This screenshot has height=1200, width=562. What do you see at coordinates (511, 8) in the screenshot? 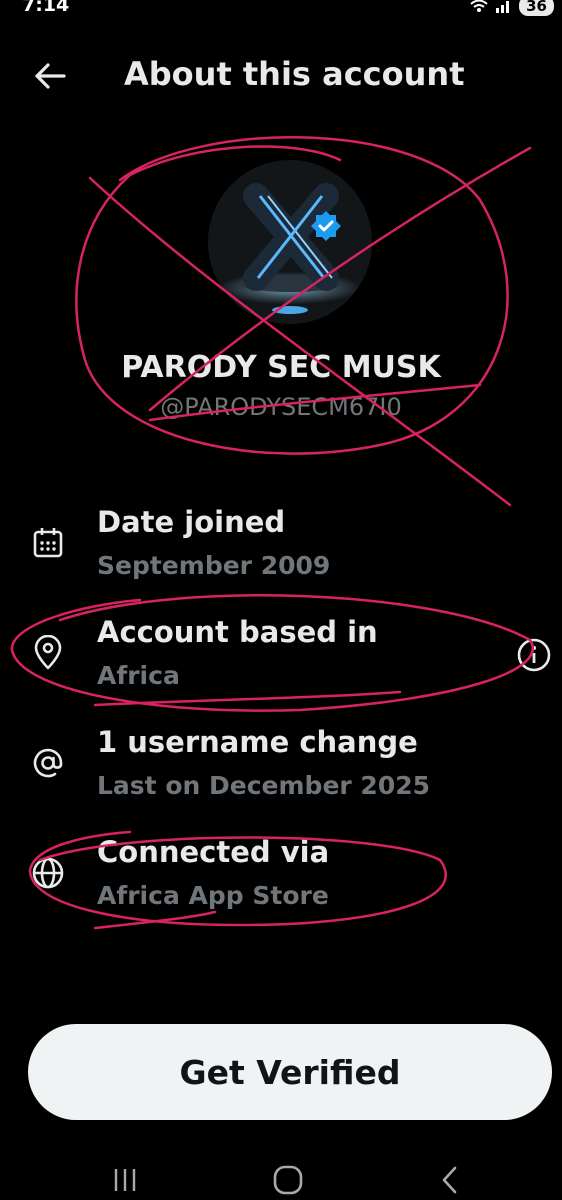
I see `status-icons: 36` at bounding box center [511, 8].